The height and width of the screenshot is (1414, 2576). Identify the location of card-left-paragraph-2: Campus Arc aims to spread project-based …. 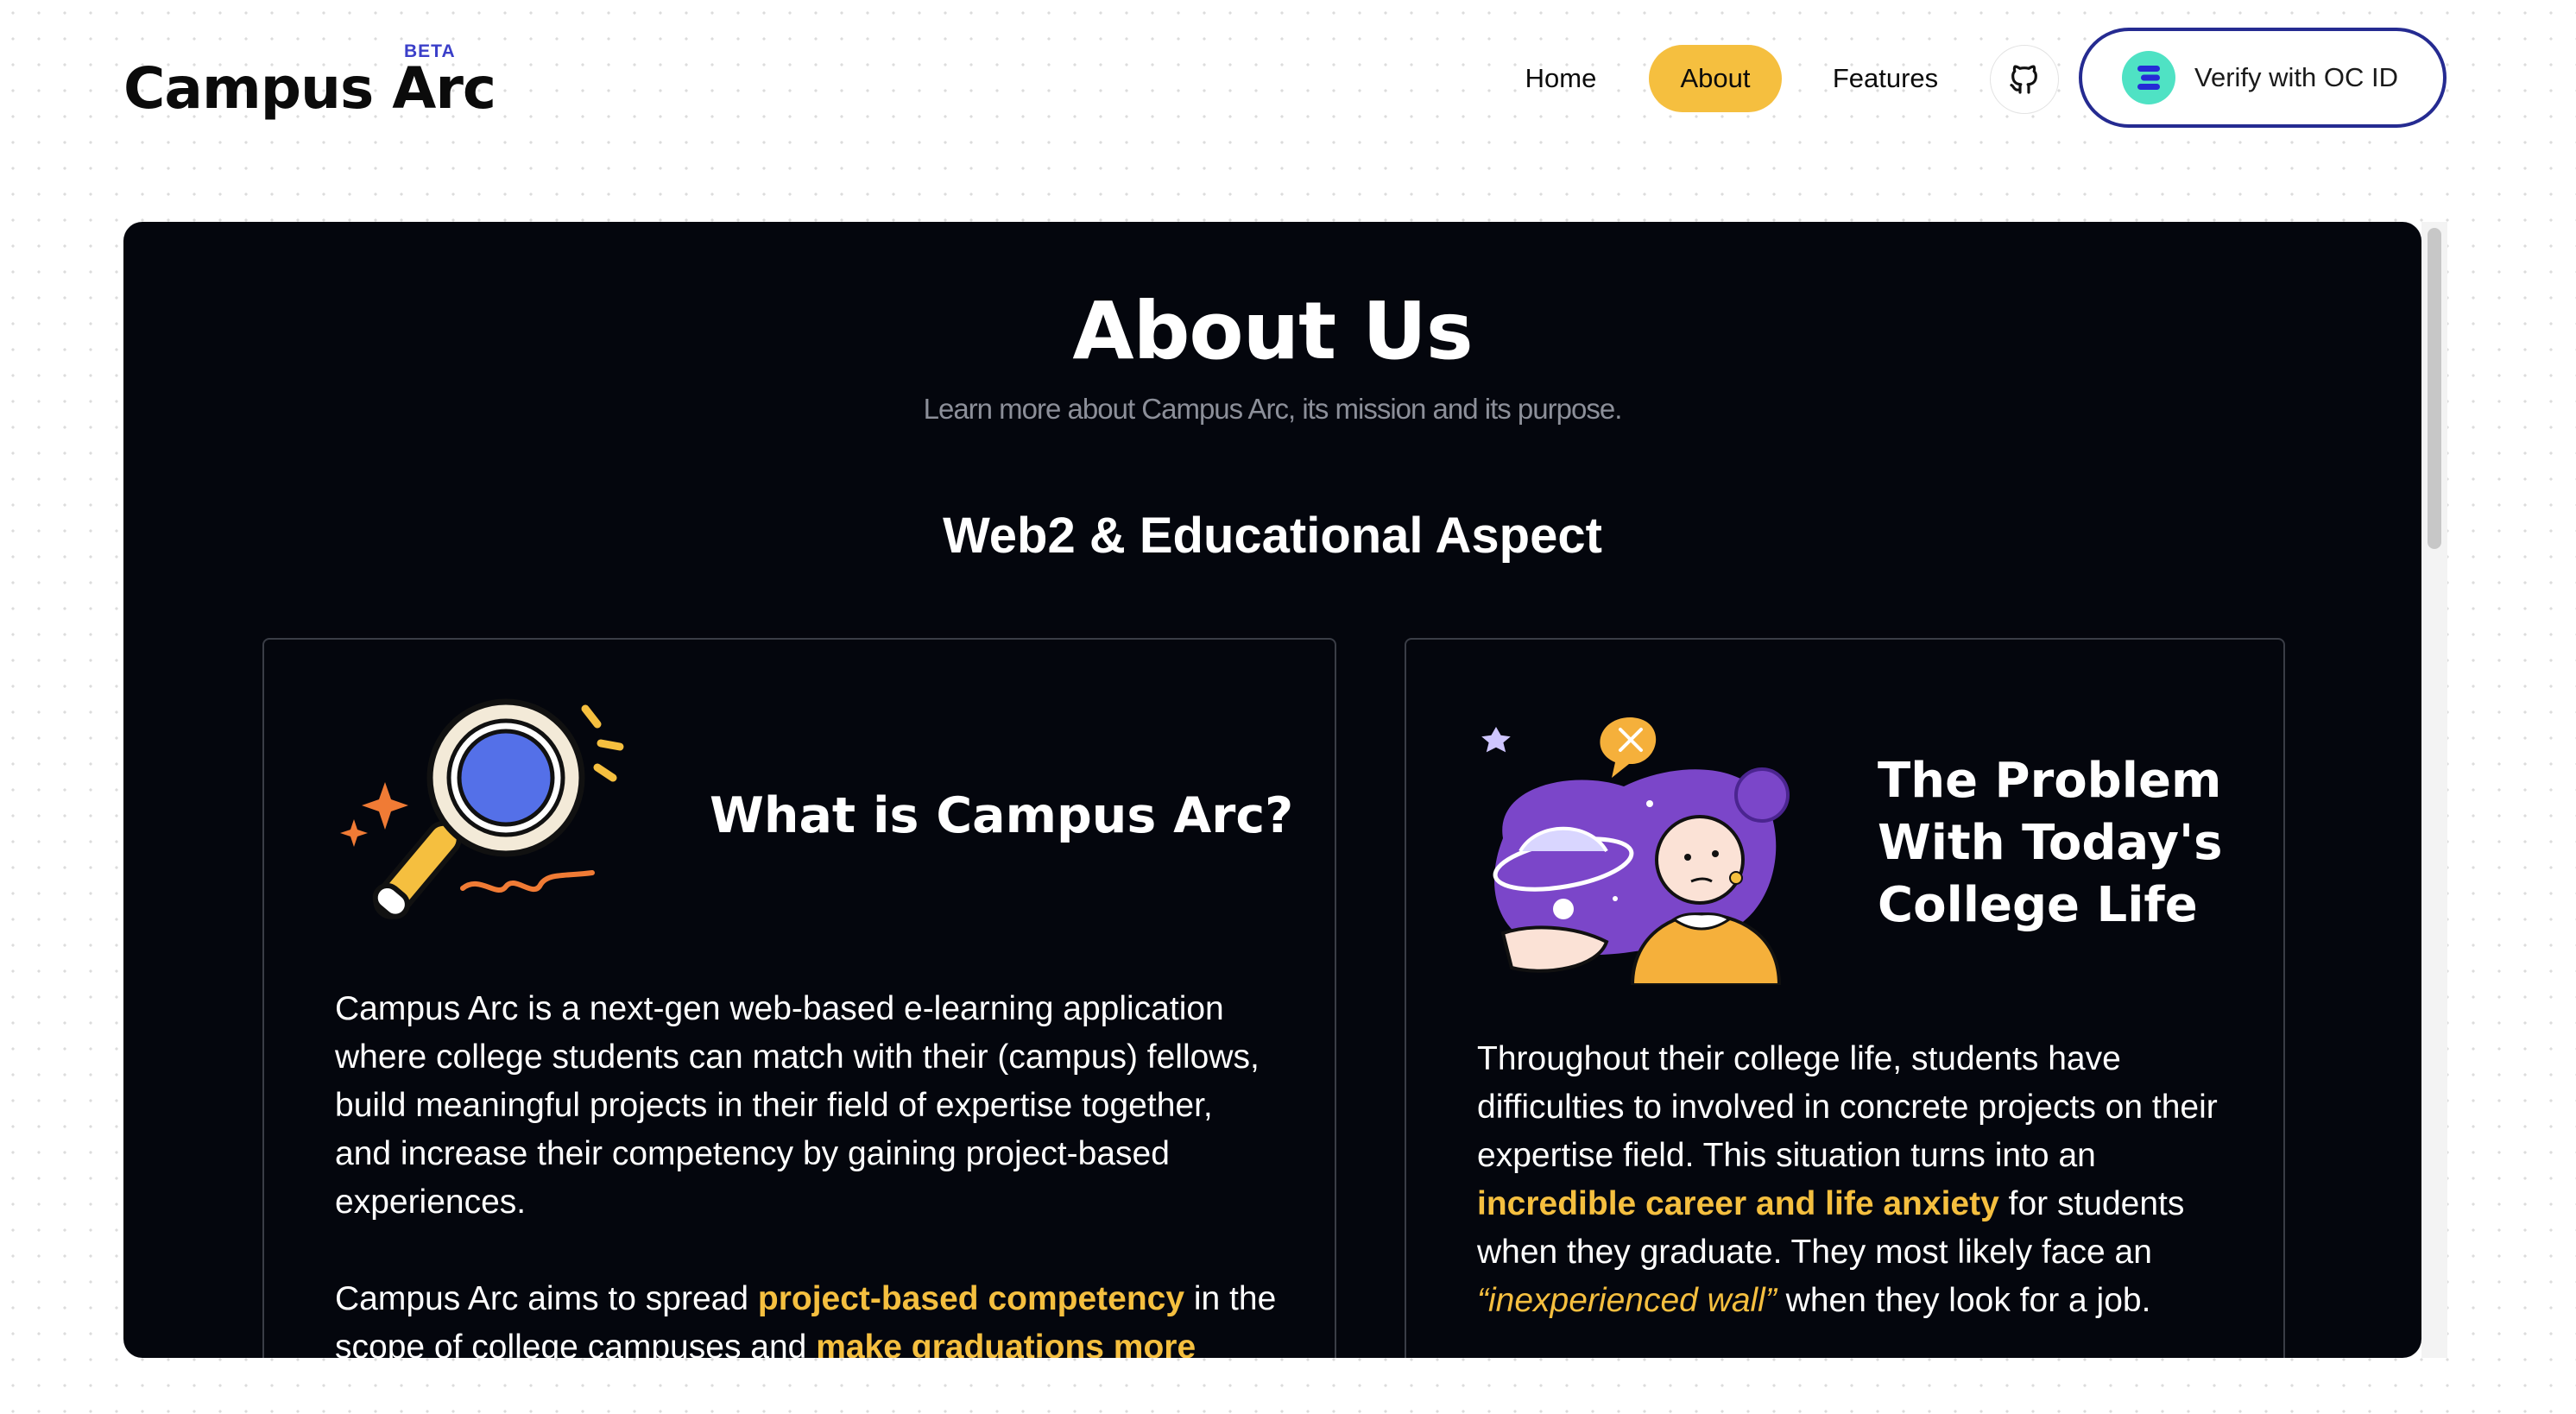
(810, 1316).